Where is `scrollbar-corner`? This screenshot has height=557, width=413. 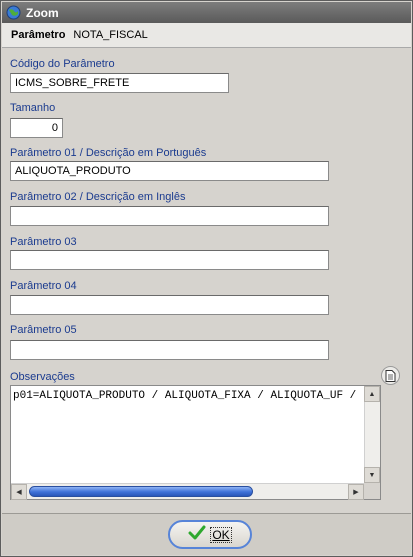 scrollbar-corner is located at coordinates (372, 491).